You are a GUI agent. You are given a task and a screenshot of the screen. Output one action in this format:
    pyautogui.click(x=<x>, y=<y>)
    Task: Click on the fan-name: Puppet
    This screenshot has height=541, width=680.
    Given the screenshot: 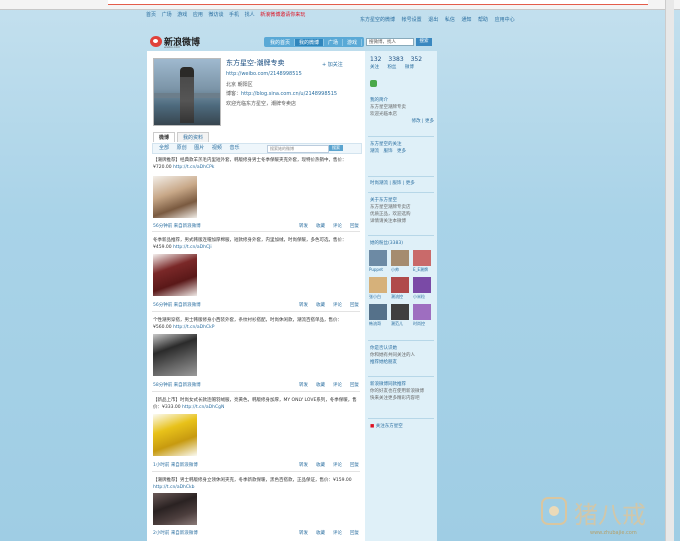 What is the action you would take?
    pyautogui.click(x=379, y=269)
    